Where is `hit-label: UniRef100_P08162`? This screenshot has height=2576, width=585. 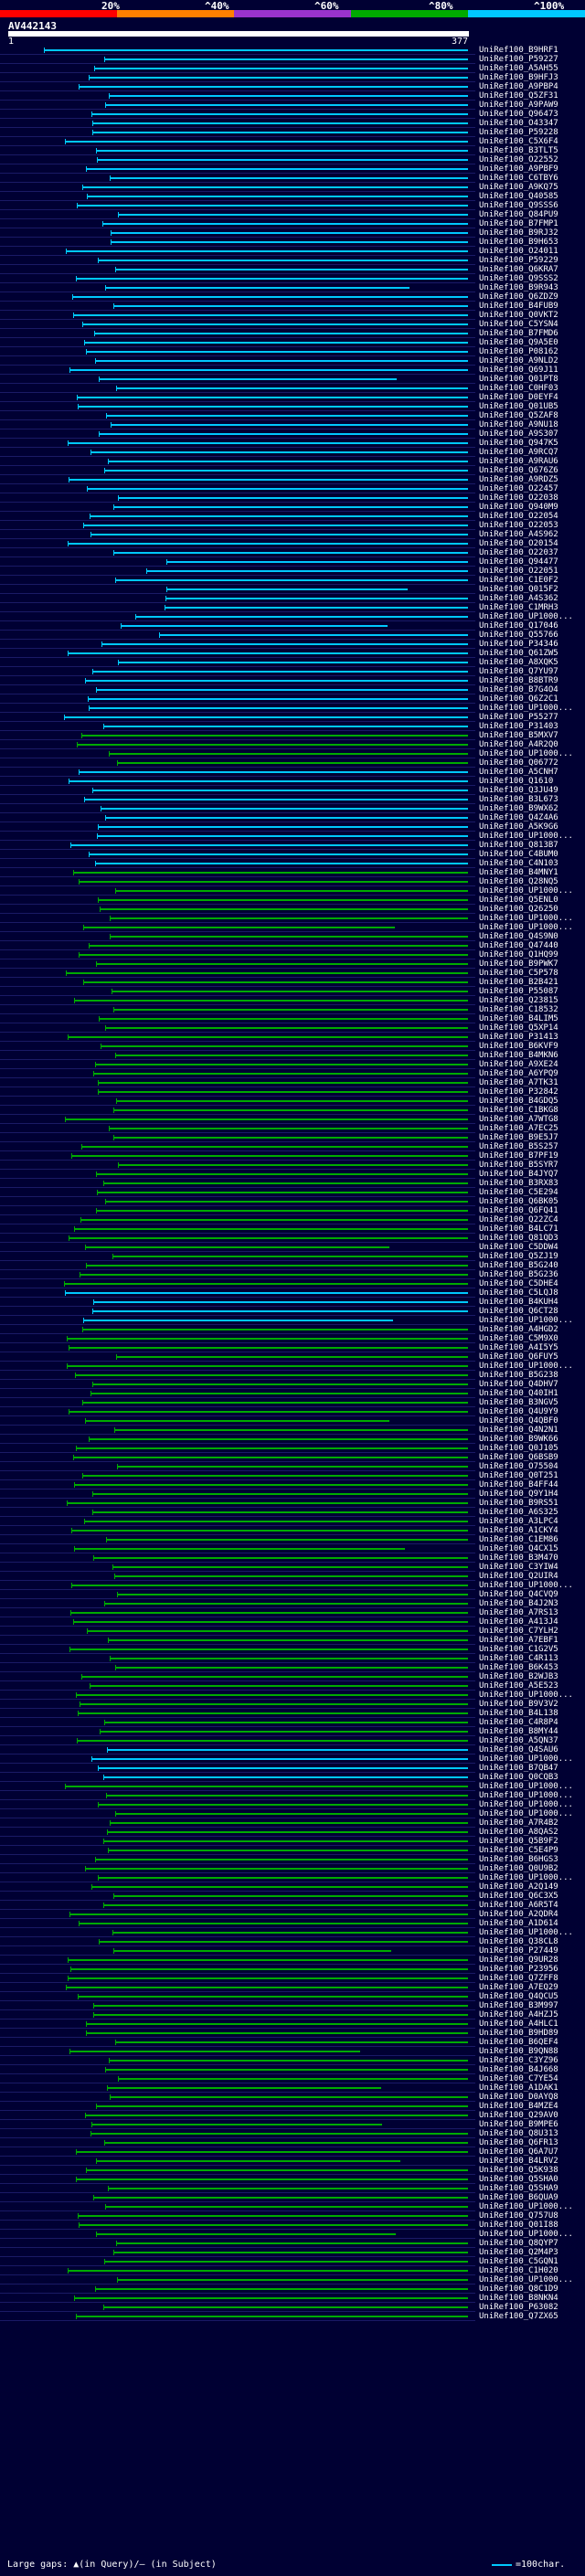
hit-label: UniRef100_P08162 is located at coordinates (518, 351).